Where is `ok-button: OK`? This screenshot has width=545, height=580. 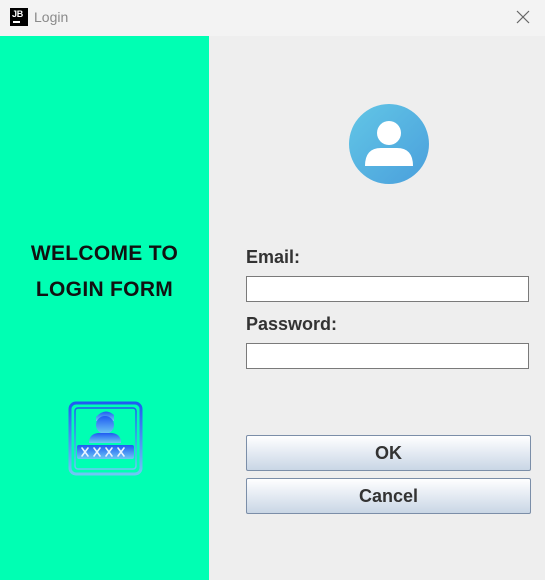
ok-button: OK is located at coordinates (388, 453).